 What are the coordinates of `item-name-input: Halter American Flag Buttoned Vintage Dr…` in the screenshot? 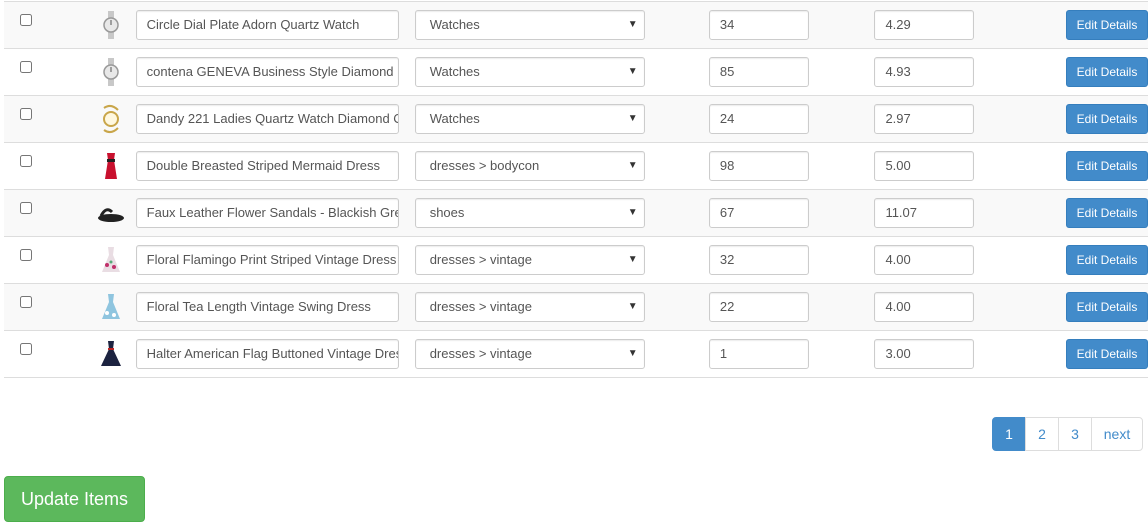 It's located at (267, 354).